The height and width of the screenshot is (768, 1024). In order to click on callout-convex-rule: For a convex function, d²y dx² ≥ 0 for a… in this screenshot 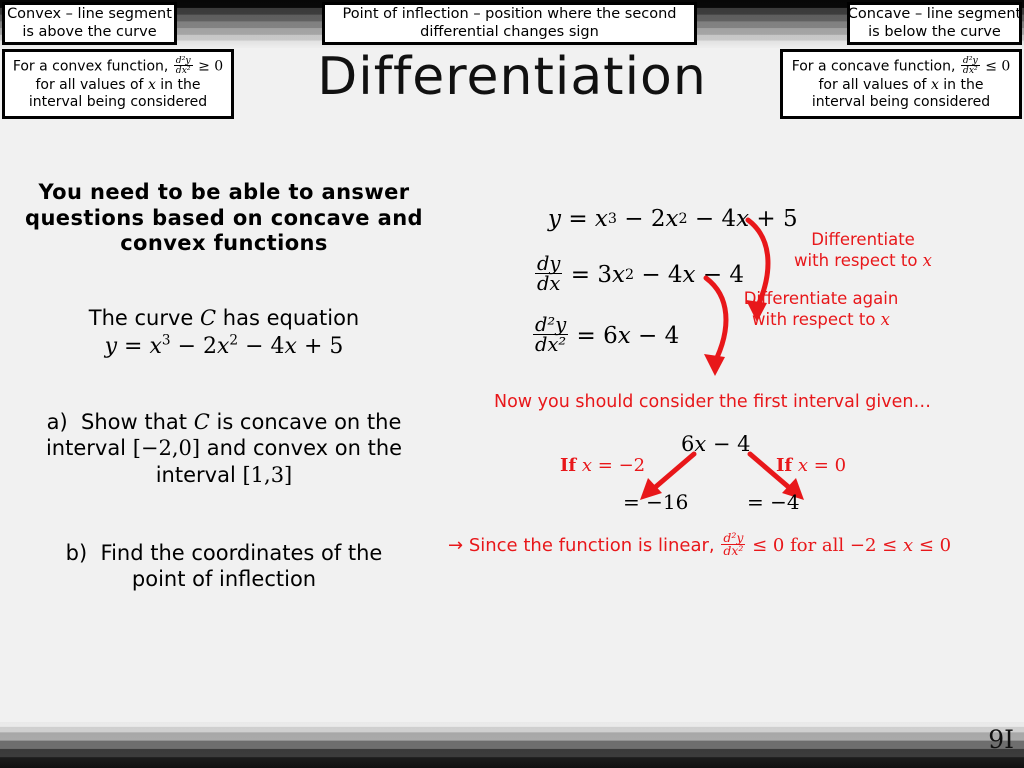, I will do `click(118, 84)`.